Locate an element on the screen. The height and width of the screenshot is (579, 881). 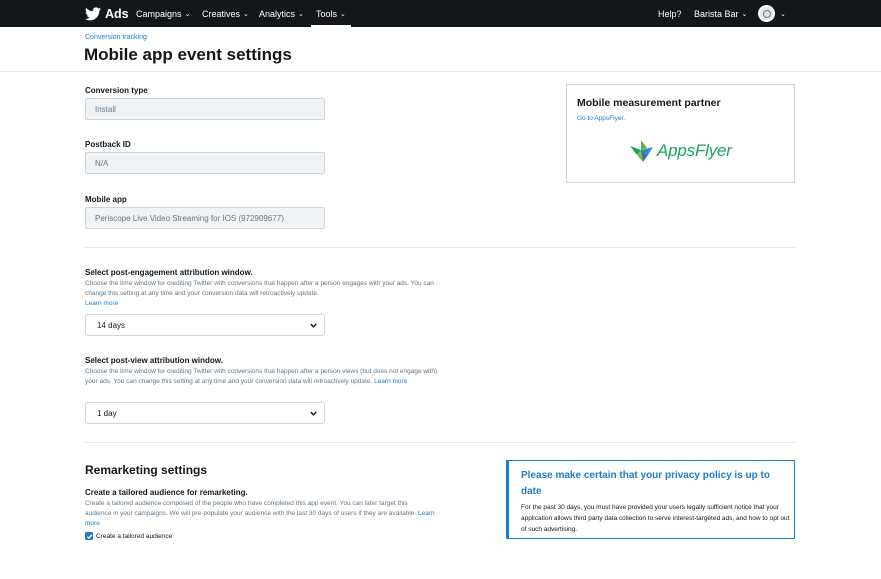
nav-creatives-label: Creatives is located at coordinates (221, 13).